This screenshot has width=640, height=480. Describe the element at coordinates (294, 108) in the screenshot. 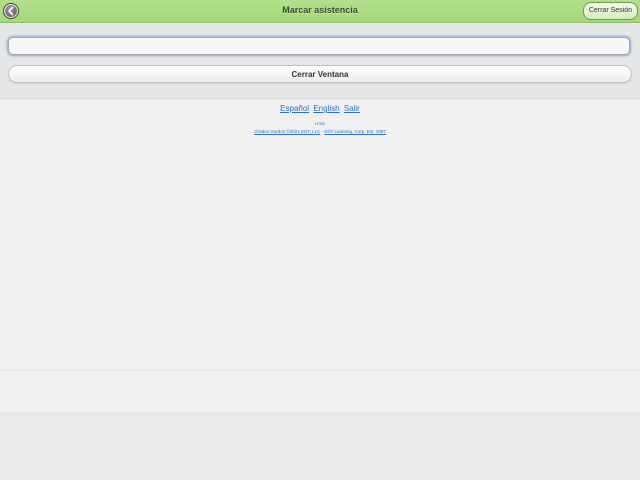

I see `language-link-espanol: Español` at that location.